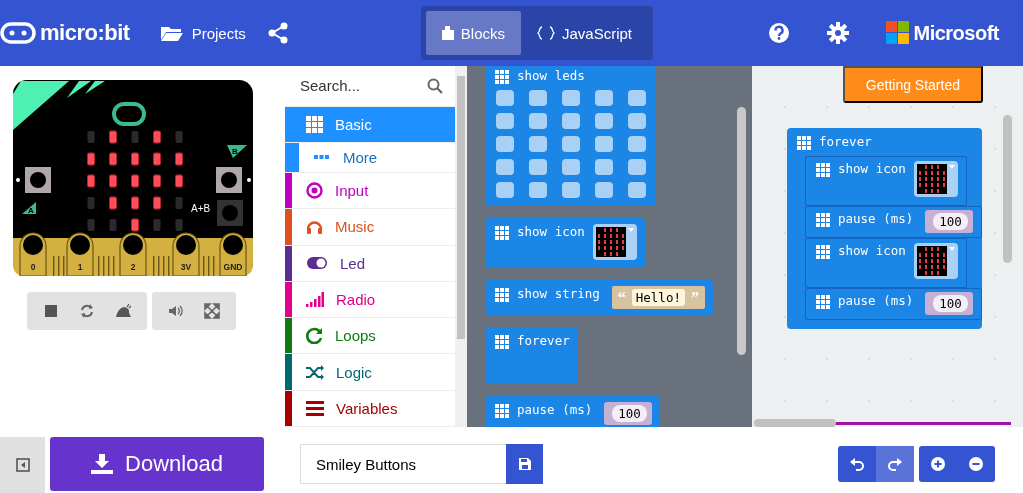 The image size is (1023, 493). What do you see at coordinates (277, 33) in the screenshot?
I see `share-icon` at bounding box center [277, 33].